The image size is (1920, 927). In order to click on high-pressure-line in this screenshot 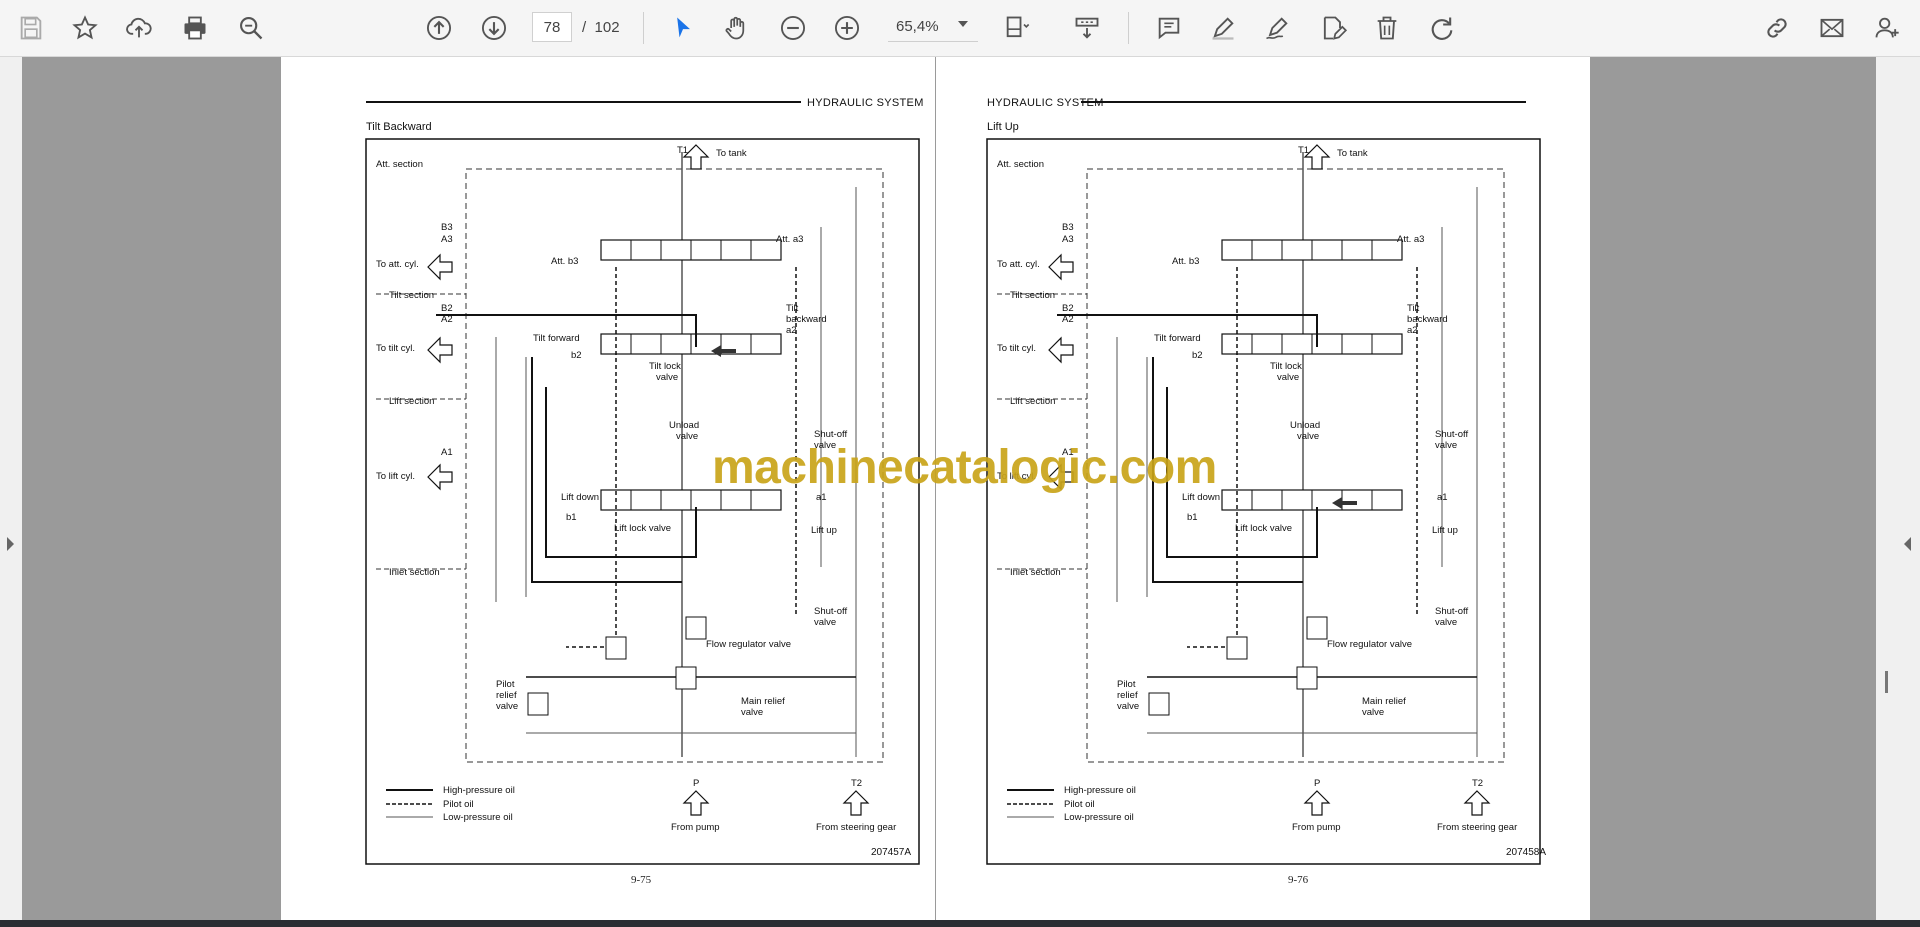, I will do `click(606, 470)`.